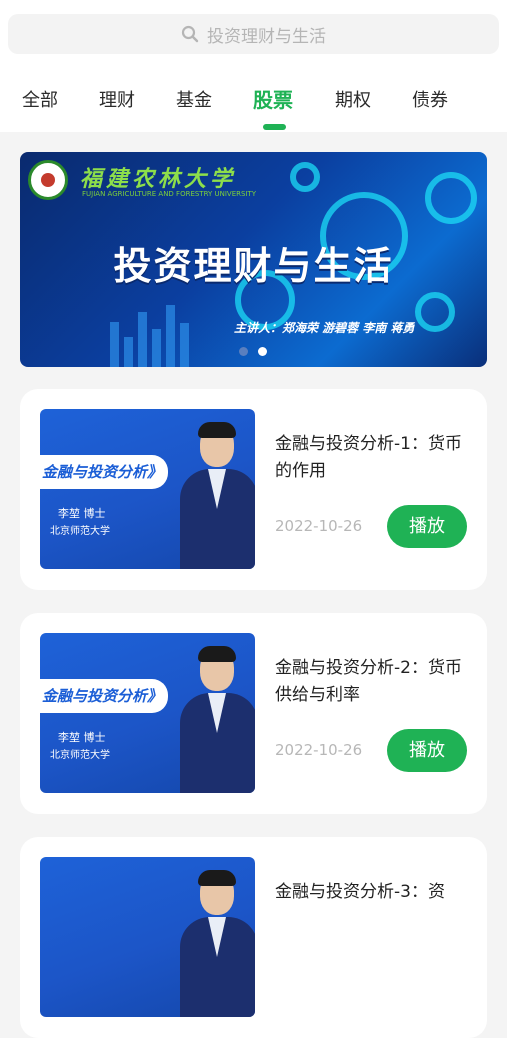 Image resolution: width=507 pixels, height=1038 pixels. Describe the element at coordinates (430, 99) in the screenshot. I see `tab-bond: 债券` at that location.